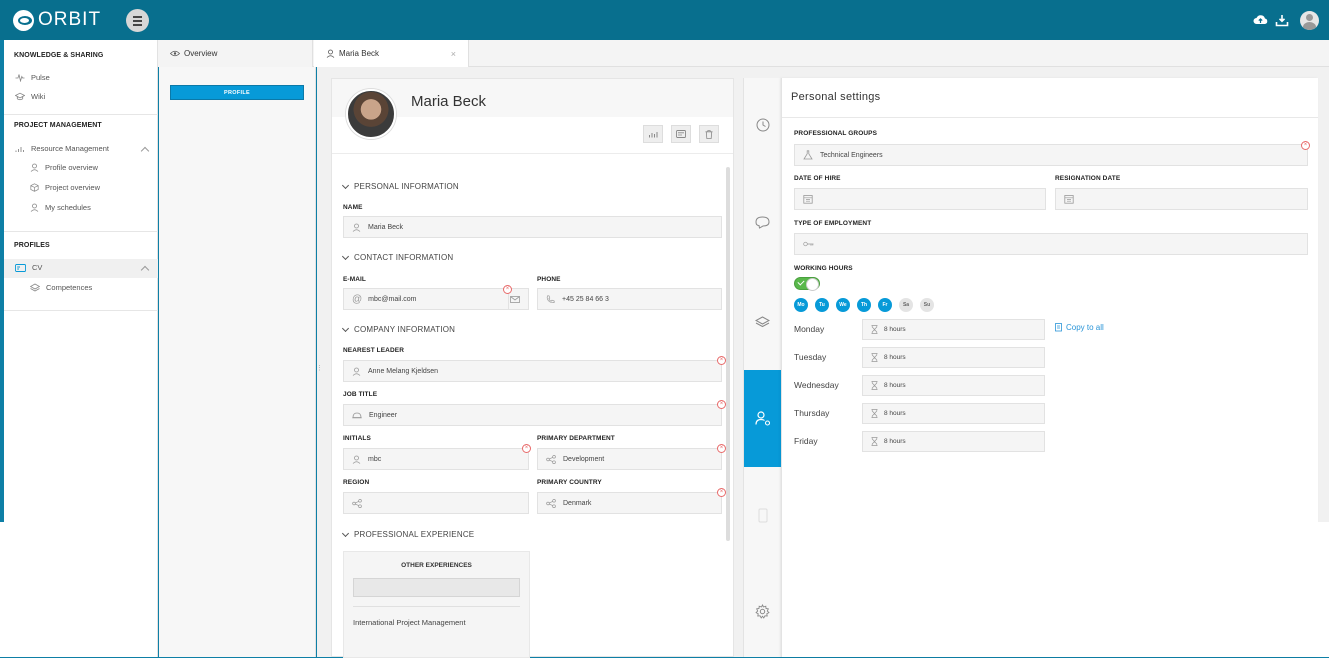 The height and width of the screenshot is (658, 1329). I want to click on sidebar-section-title: PROFILES, so click(32, 245).